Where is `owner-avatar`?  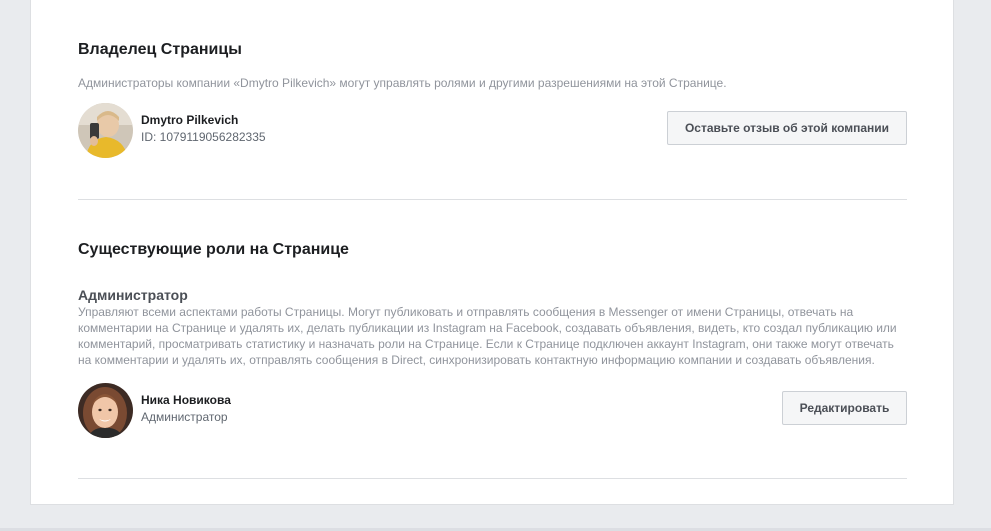
owner-avatar is located at coordinates (105, 130).